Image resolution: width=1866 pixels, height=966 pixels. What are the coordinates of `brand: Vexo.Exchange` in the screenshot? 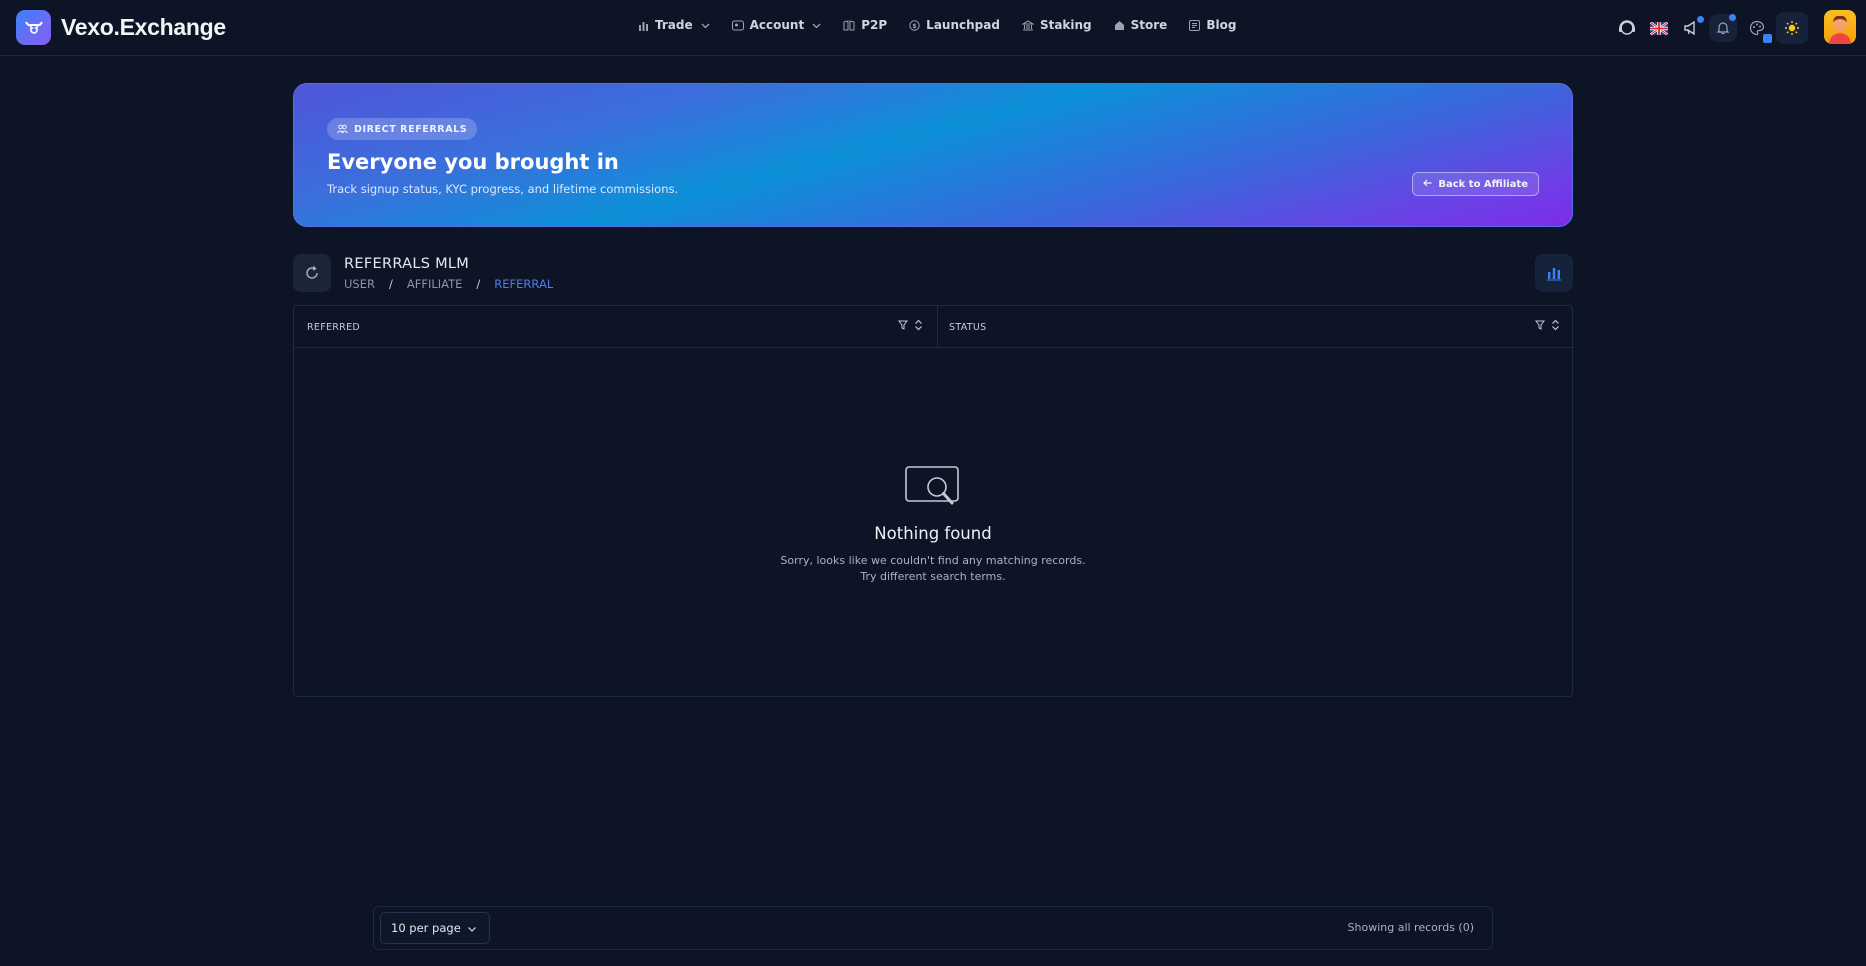 It's located at (121, 27).